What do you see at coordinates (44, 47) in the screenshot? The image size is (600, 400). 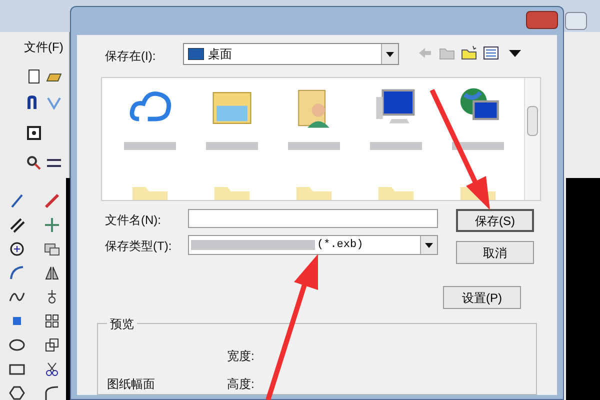 I see `menu-item: 文件(F)` at bounding box center [44, 47].